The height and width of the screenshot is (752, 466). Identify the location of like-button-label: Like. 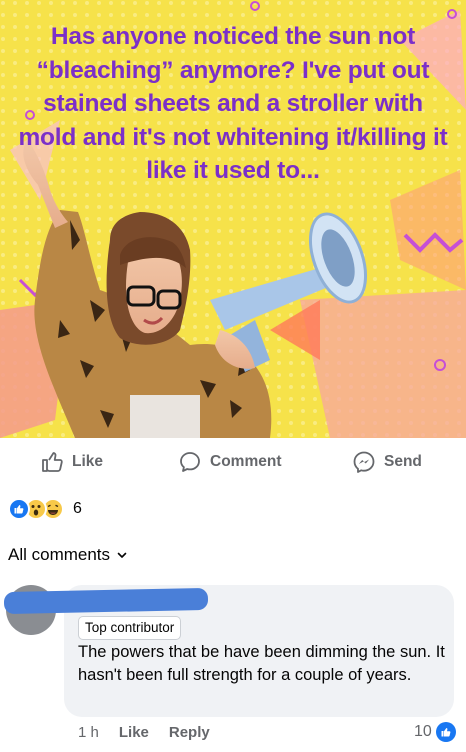
(88, 461).